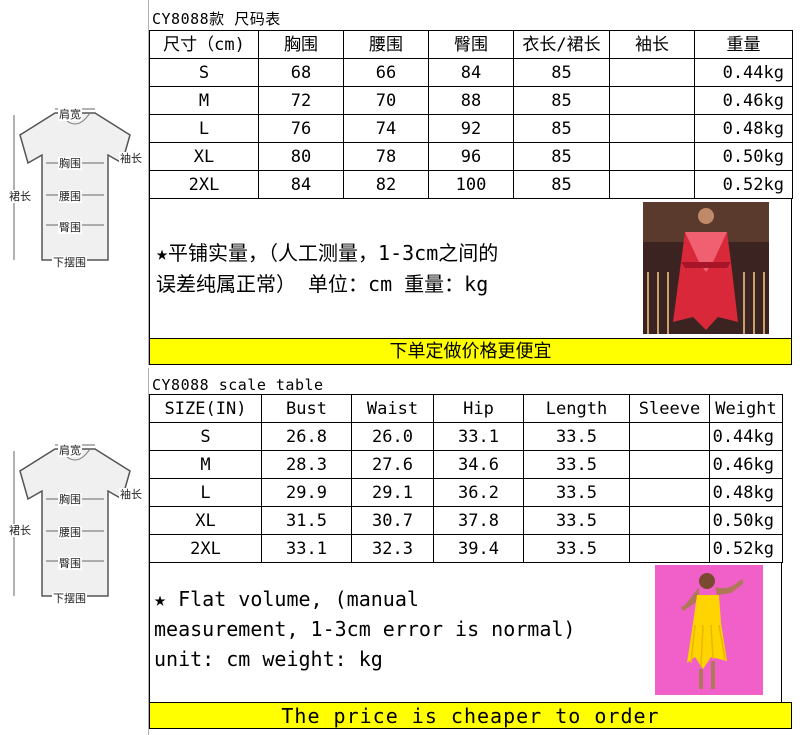 This screenshot has width=803, height=735. I want to click on yellow-fringe-dress-photo, so click(709, 630).